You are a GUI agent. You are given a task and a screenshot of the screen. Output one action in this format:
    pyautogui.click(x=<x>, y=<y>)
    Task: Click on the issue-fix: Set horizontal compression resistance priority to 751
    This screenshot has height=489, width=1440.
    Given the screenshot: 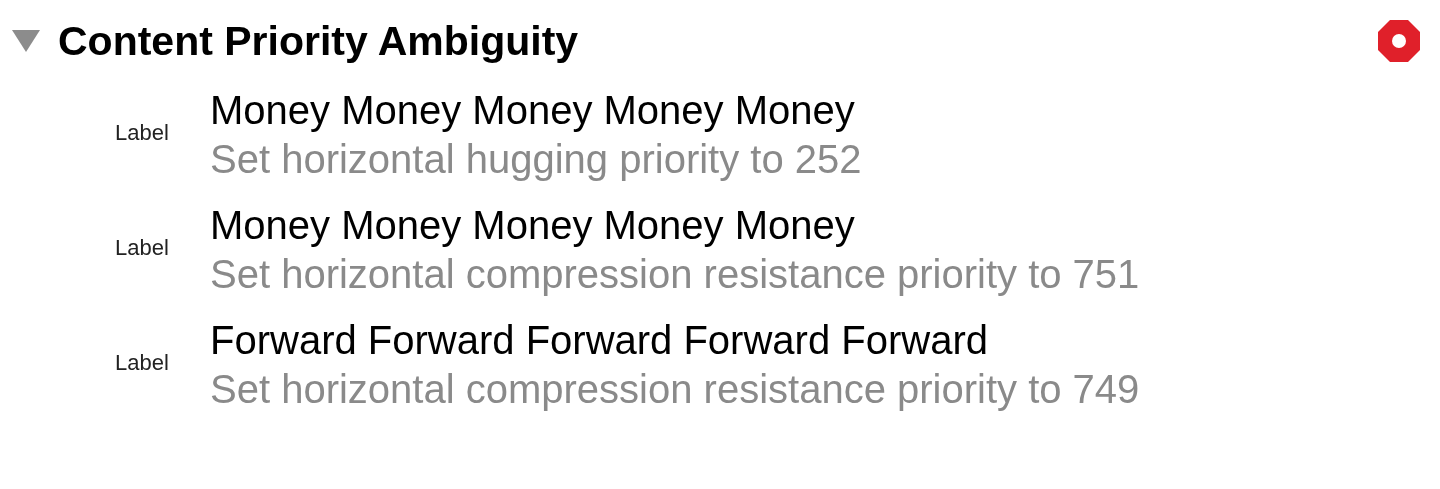 What is the action you would take?
    pyautogui.click(x=675, y=274)
    